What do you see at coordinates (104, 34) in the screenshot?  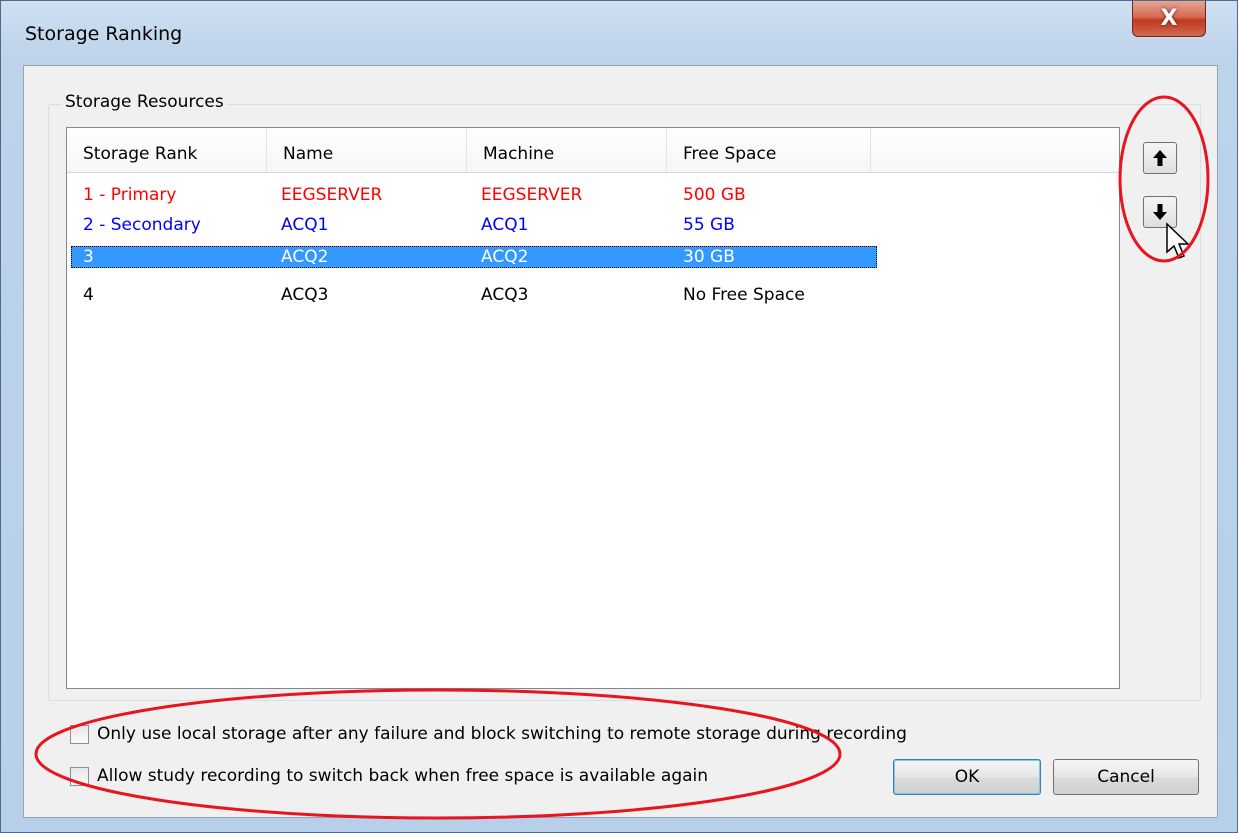 I see `window-title: Storage Ranking` at bounding box center [104, 34].